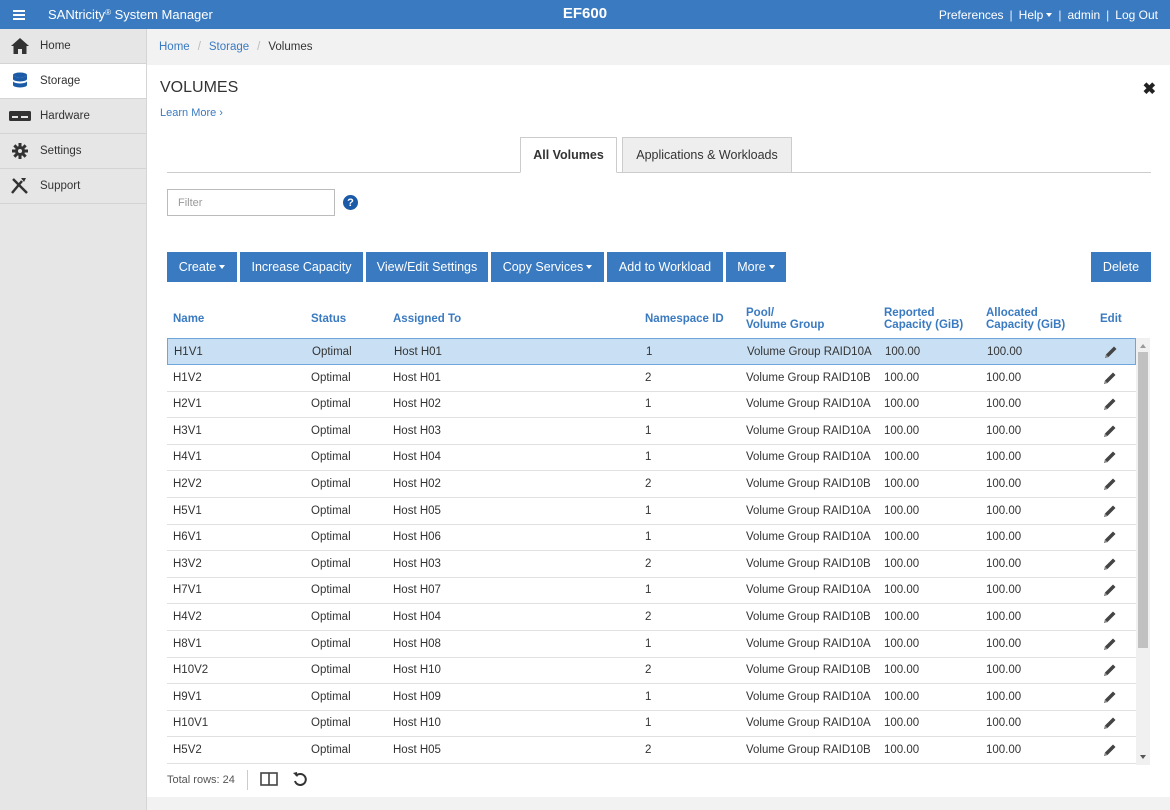  What do you see at coordinates (300, 780) in the screenshot?
I see `refresh-icon` at bounding box center [300, 780].